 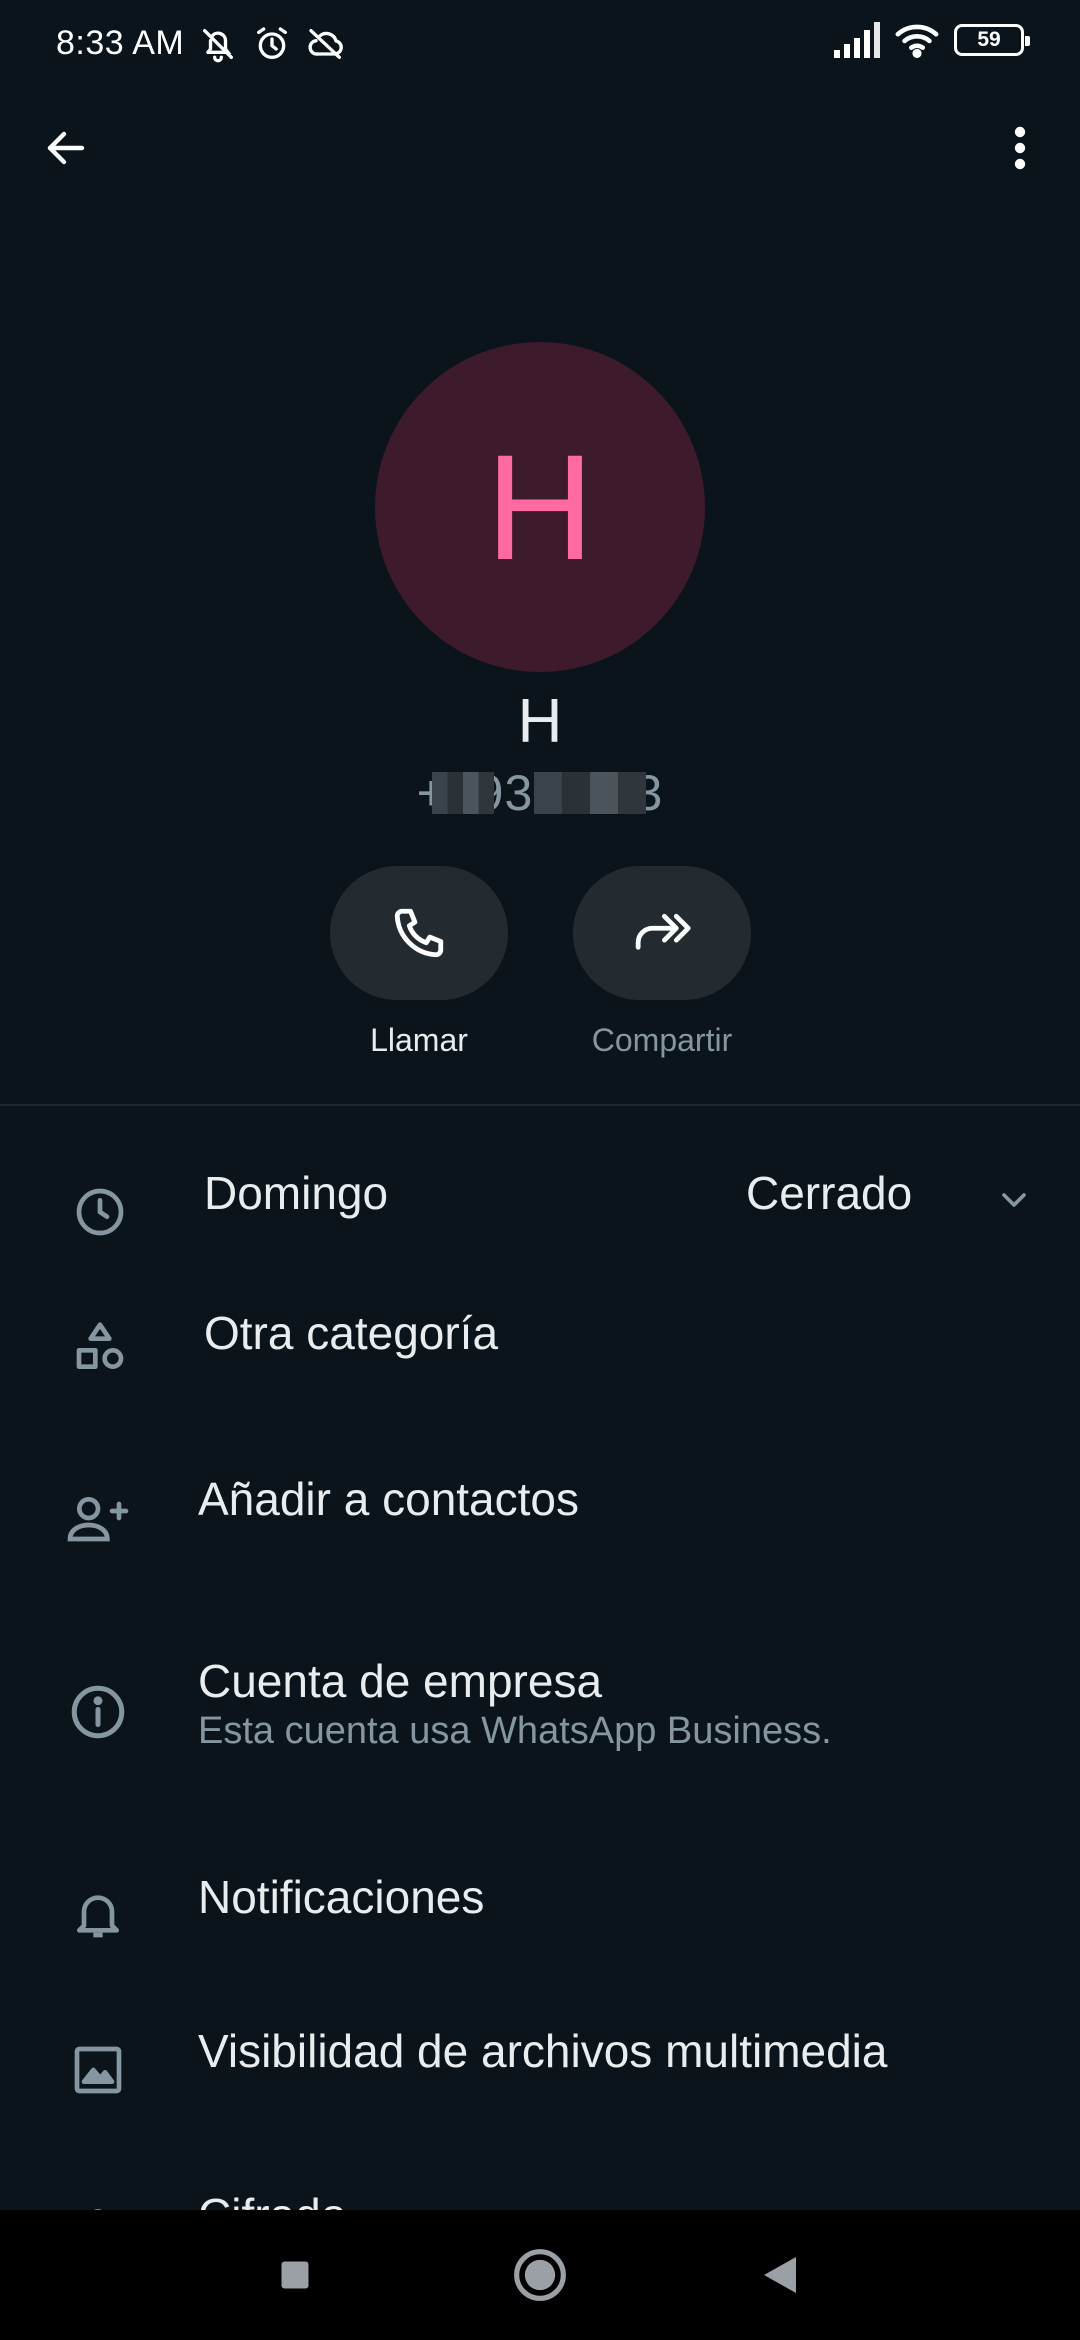 I want to click on divider, so click(x=540, y=1105).